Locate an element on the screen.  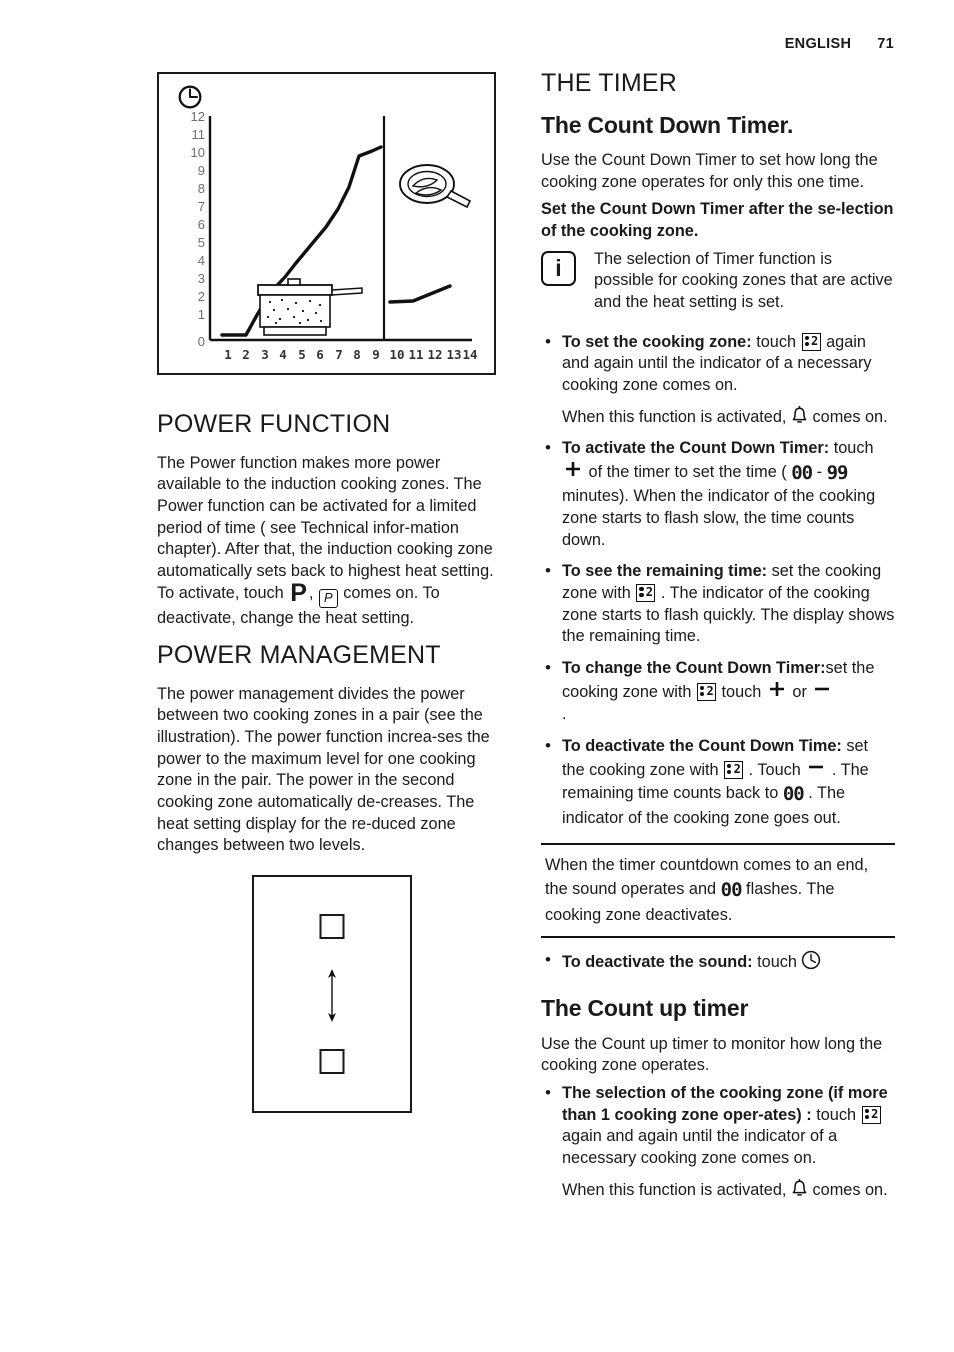
power-function-title: POWER FUNCTION is located at coordinates (274, 424).